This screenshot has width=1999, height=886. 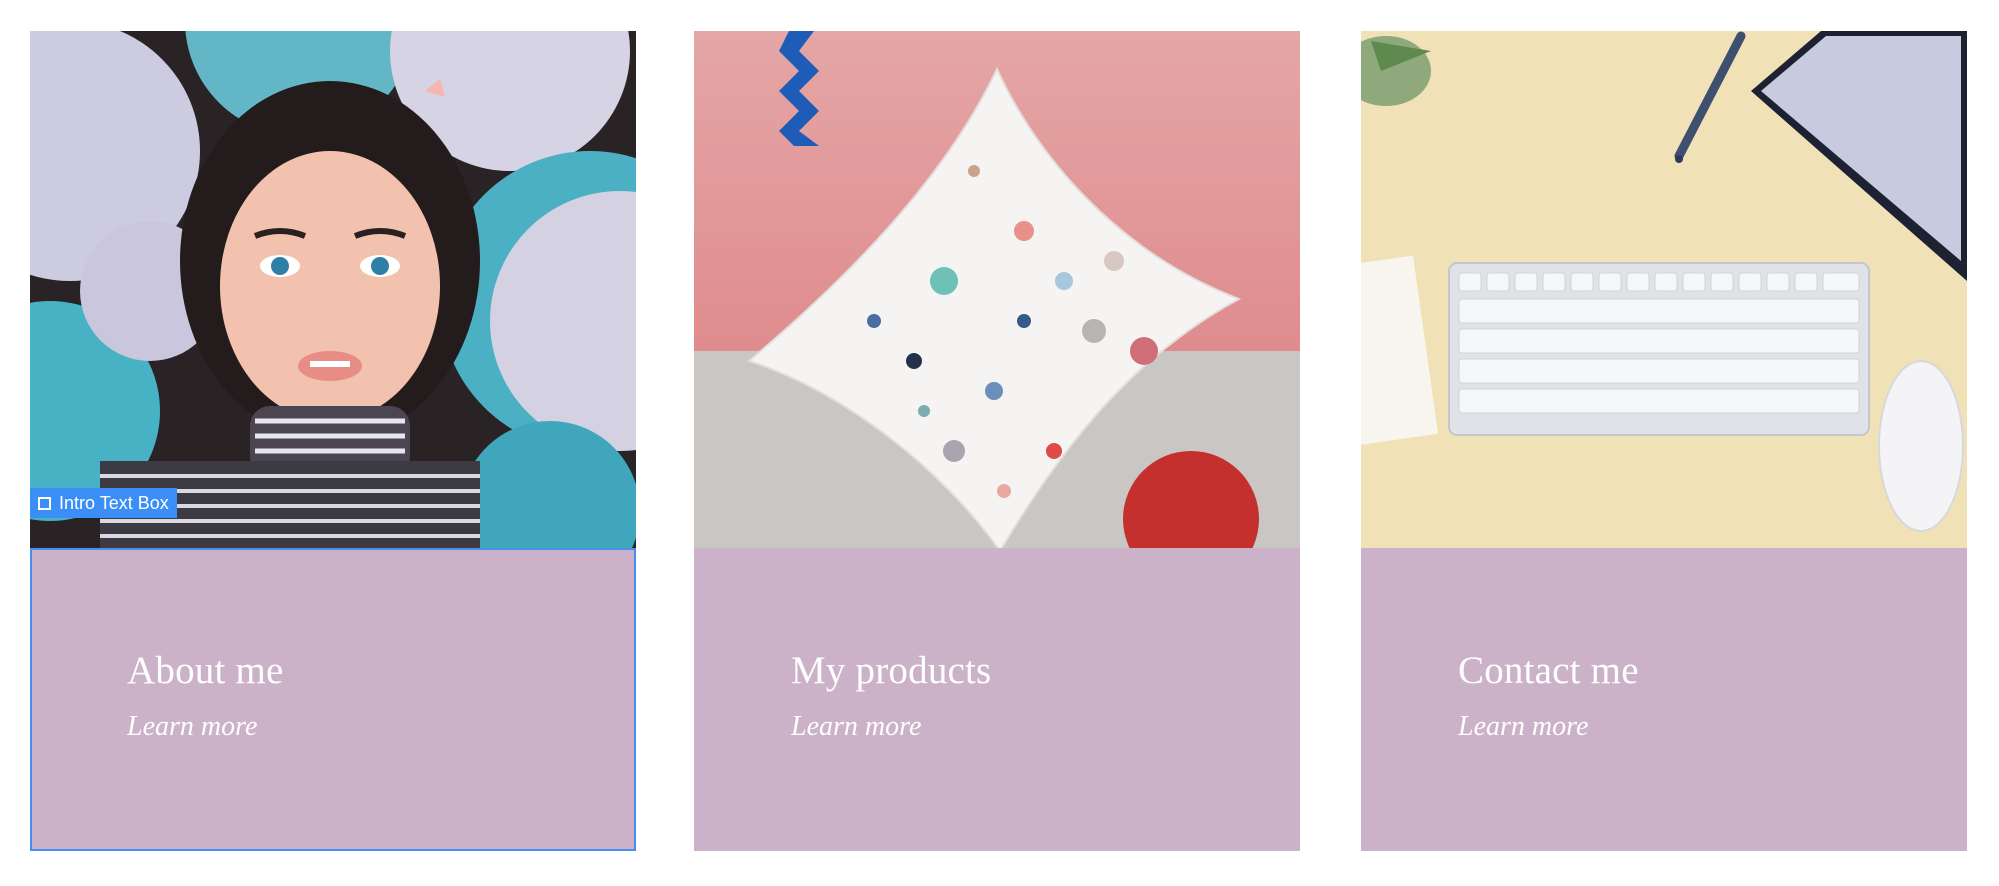 What do you see at coordinates (44, 503) in the screenshot?
I see `square-outline-icon` at bounding box center [44, 503].